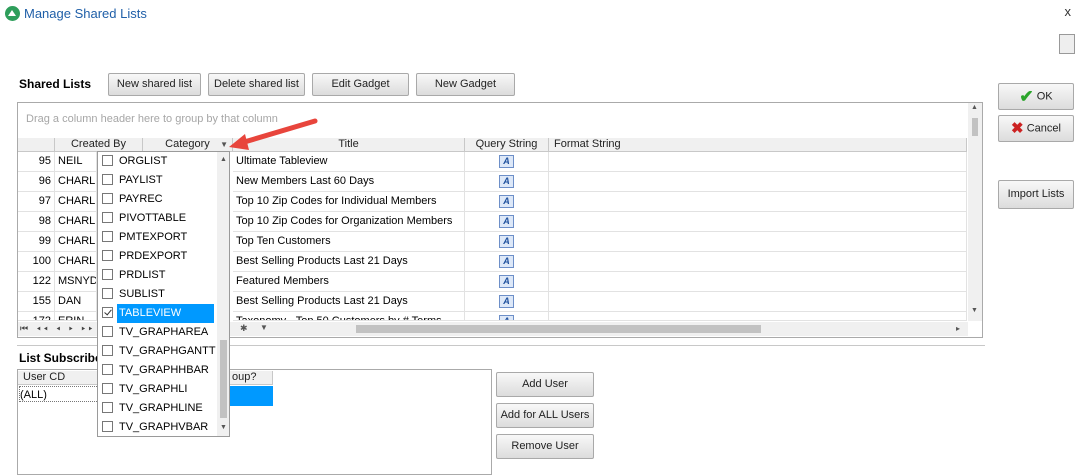  What do you see at coordinates (1036, 96) in the screenshot?
I see `ok-button: ✔ OK` at bounding box center [1036, 96].